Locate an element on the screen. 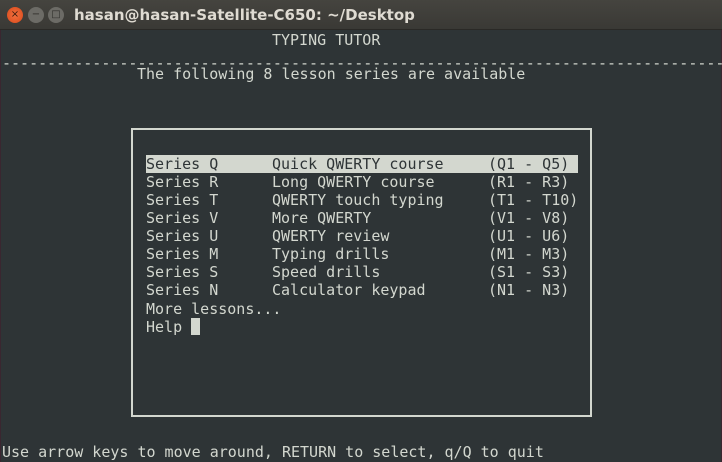  close-icon: × is located at coordinates (15, 14).